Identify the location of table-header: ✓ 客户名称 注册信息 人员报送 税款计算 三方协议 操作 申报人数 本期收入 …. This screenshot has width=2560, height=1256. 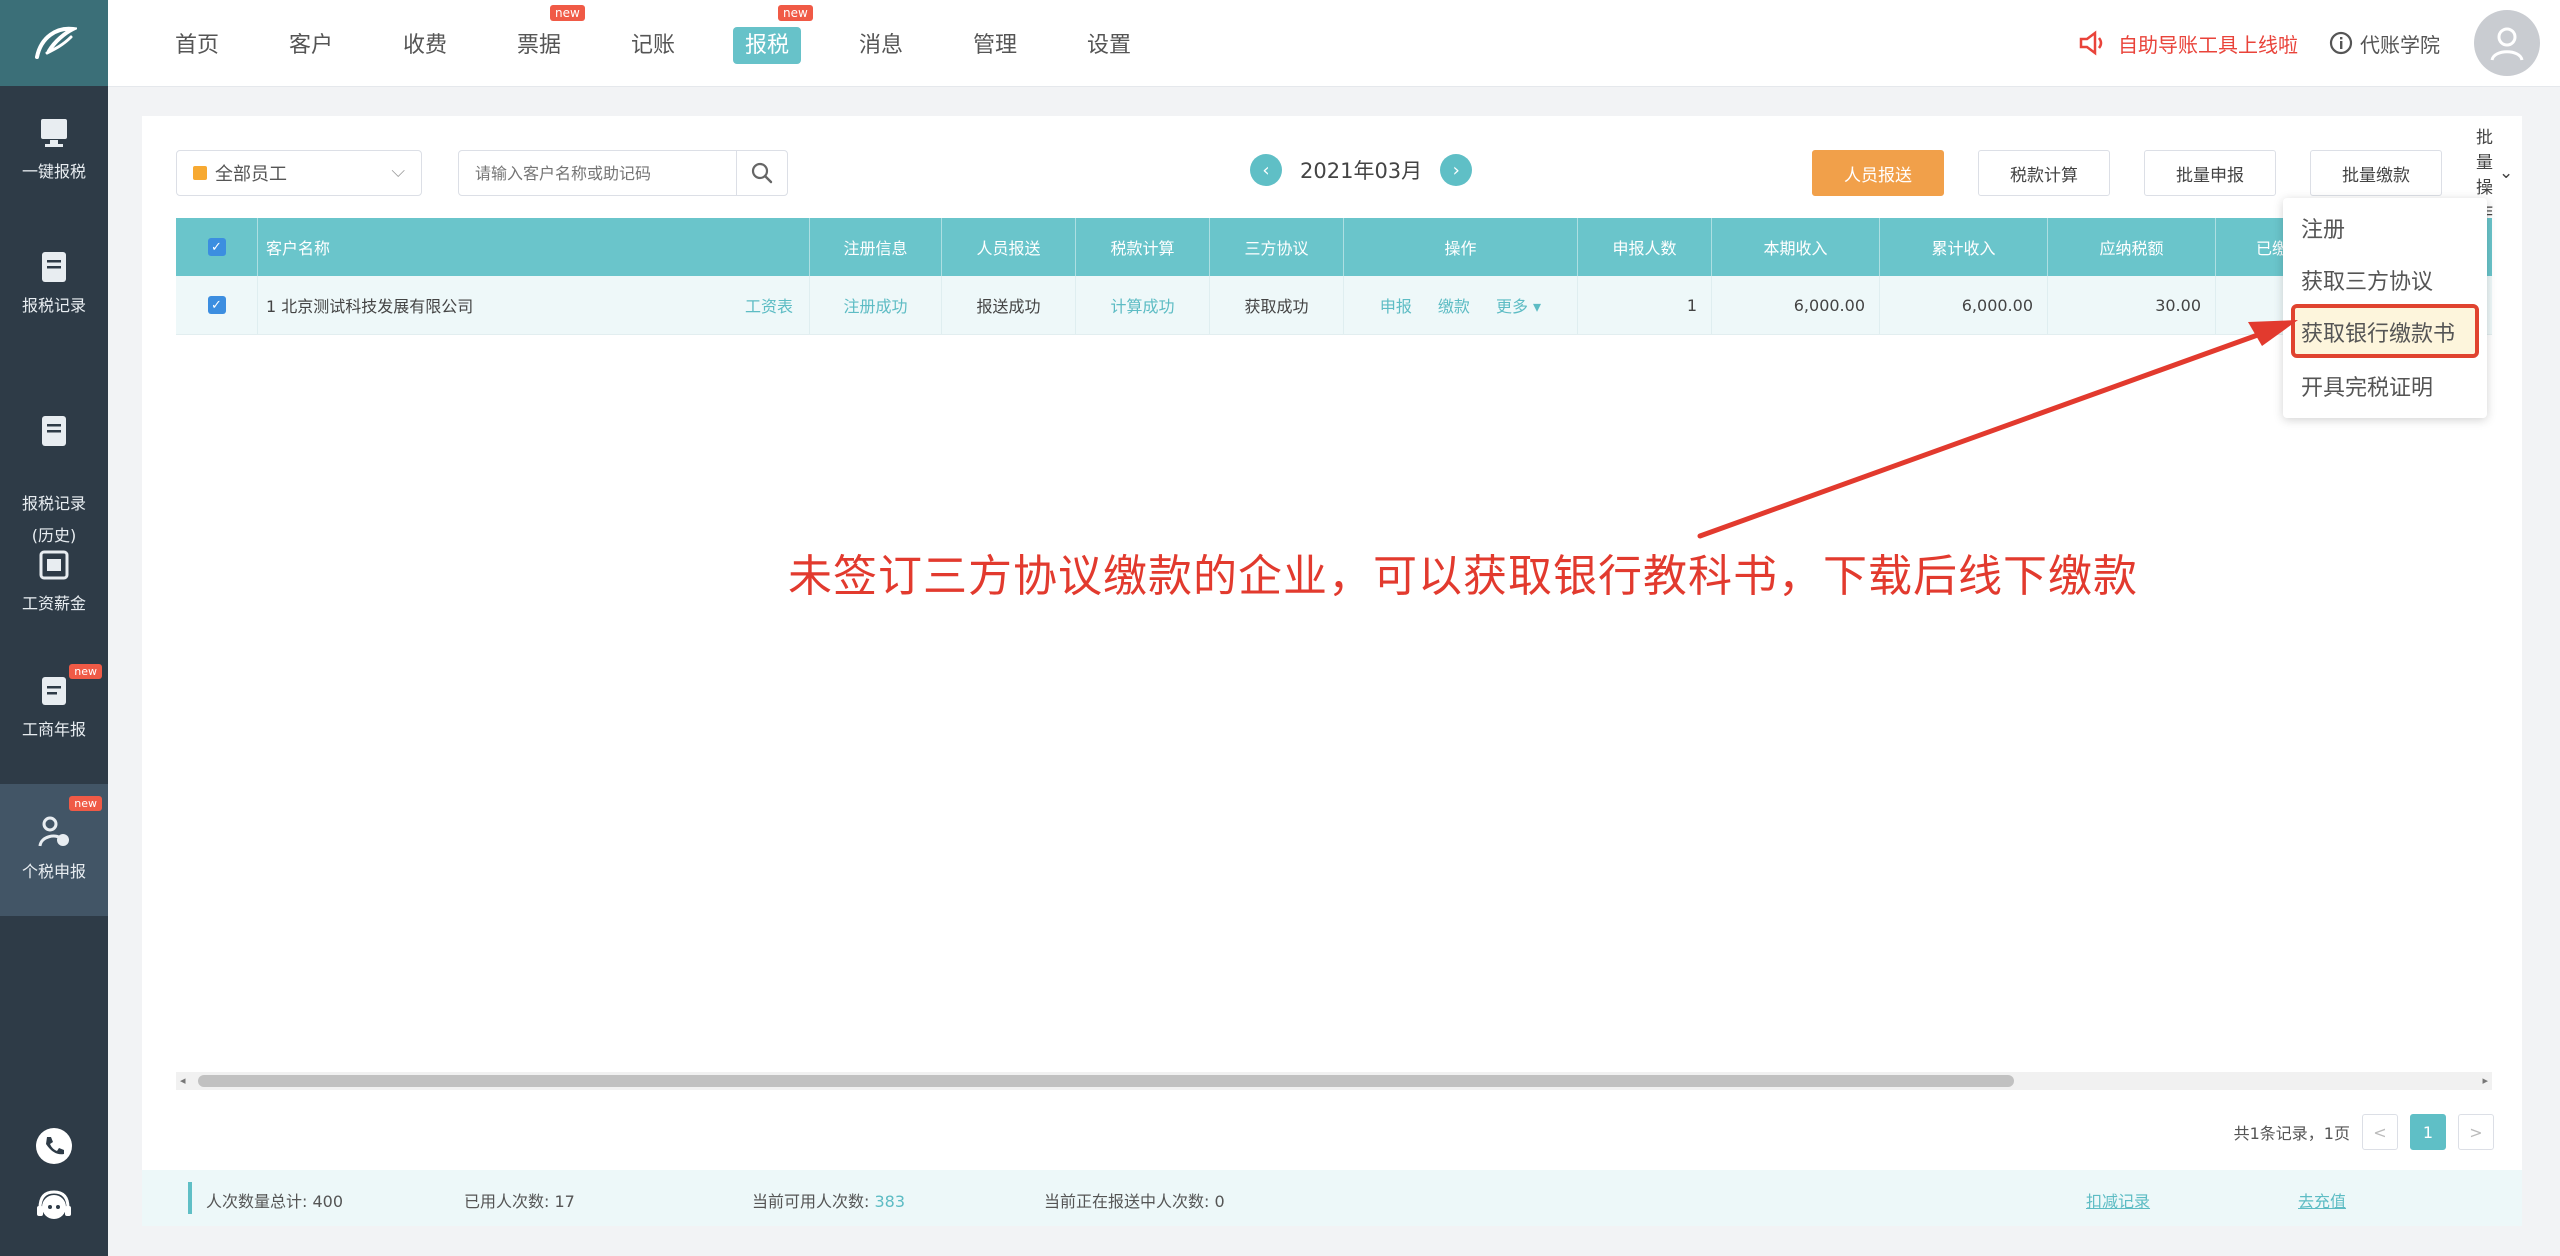
(1334, 247).